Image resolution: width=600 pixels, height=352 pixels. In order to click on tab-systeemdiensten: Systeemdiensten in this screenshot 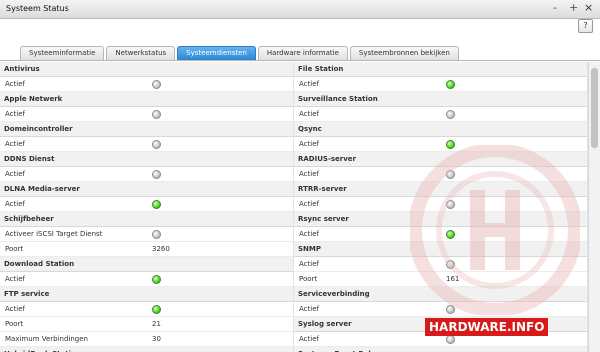, I will do `click(216, 53)`.